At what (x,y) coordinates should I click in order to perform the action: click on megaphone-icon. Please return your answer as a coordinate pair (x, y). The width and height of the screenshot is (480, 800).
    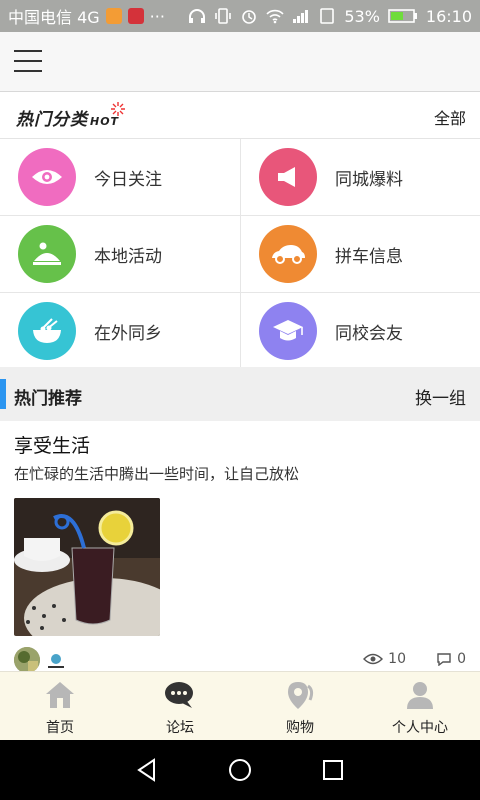
    Looking at the image, I should click on (288, 177).